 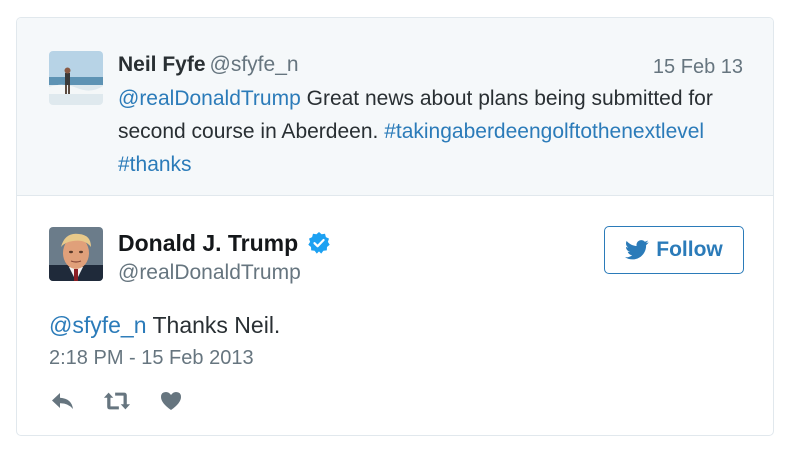 I want to click on twitter-bird-icon, so click(x=637, y=250).